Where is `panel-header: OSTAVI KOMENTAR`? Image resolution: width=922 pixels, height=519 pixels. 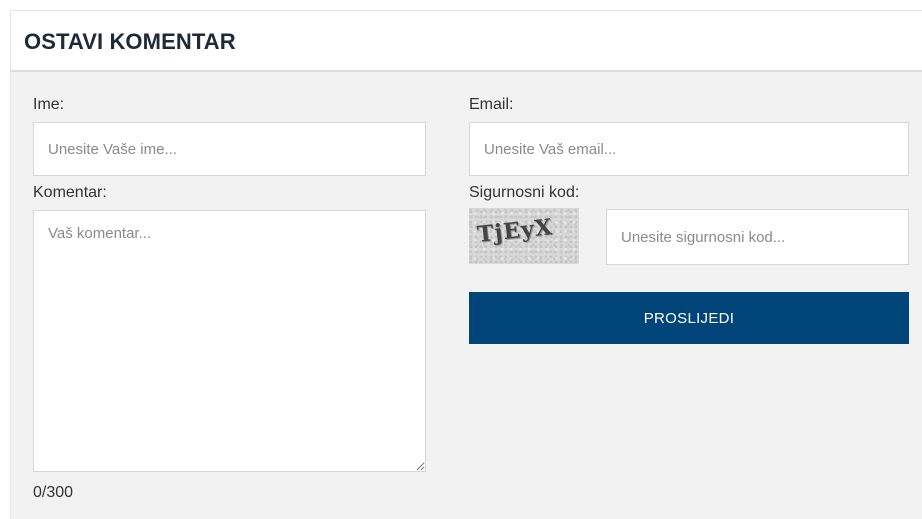
panel-header: OSTAVI KOMENTAR is located at coordinates (466, 41).